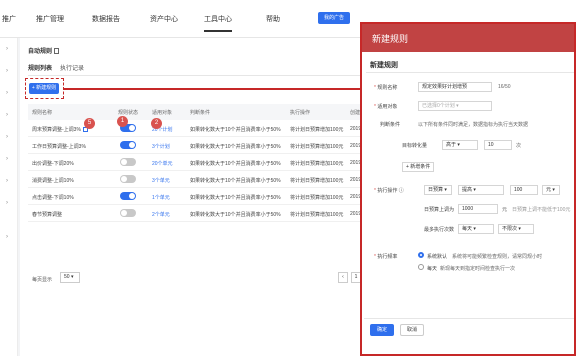 Image resolution: width=576 pixels, height=356 pixels. What do you see at coordinates (478, 209) in the screenshot?
I see `adjust-value-input: 1000` at bounding box center [478, 209].